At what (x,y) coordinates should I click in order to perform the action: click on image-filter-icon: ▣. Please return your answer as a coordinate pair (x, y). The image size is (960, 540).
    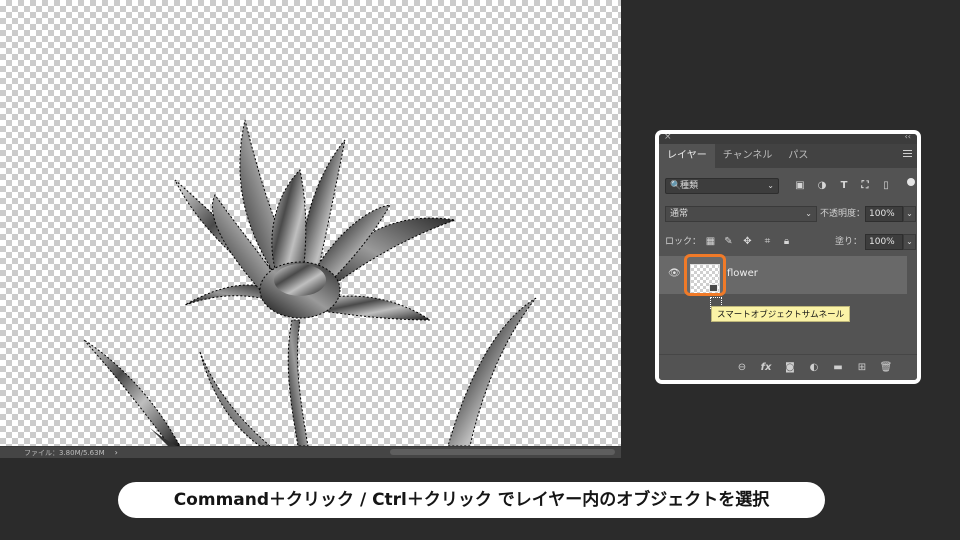
    Looking at the image, I should click on (800, 186).